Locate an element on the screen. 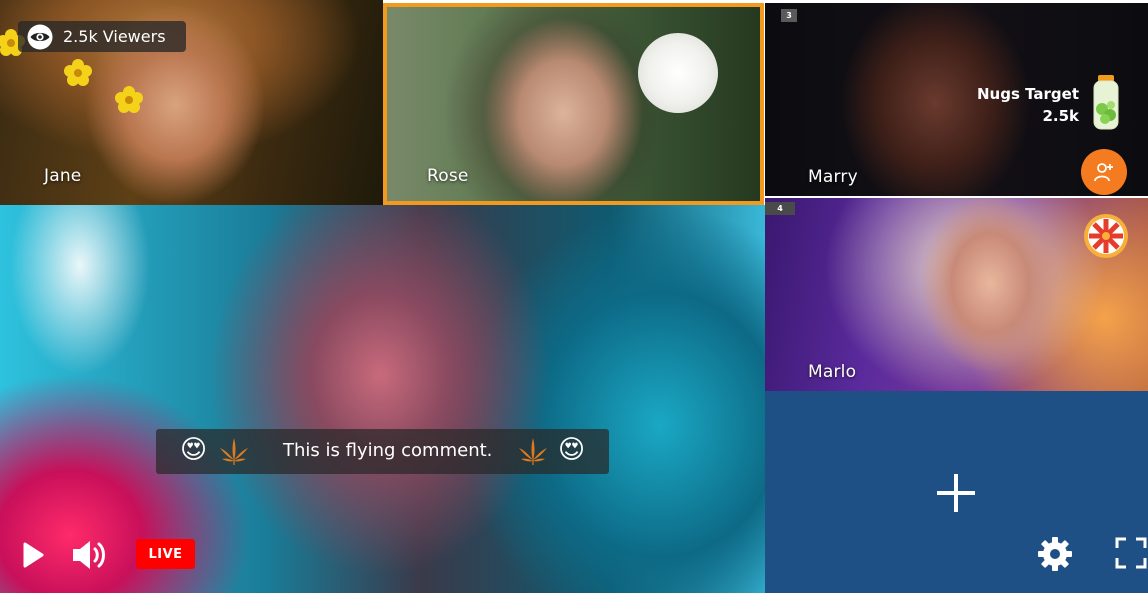  eye-icon is located at coordinates (40, 36).